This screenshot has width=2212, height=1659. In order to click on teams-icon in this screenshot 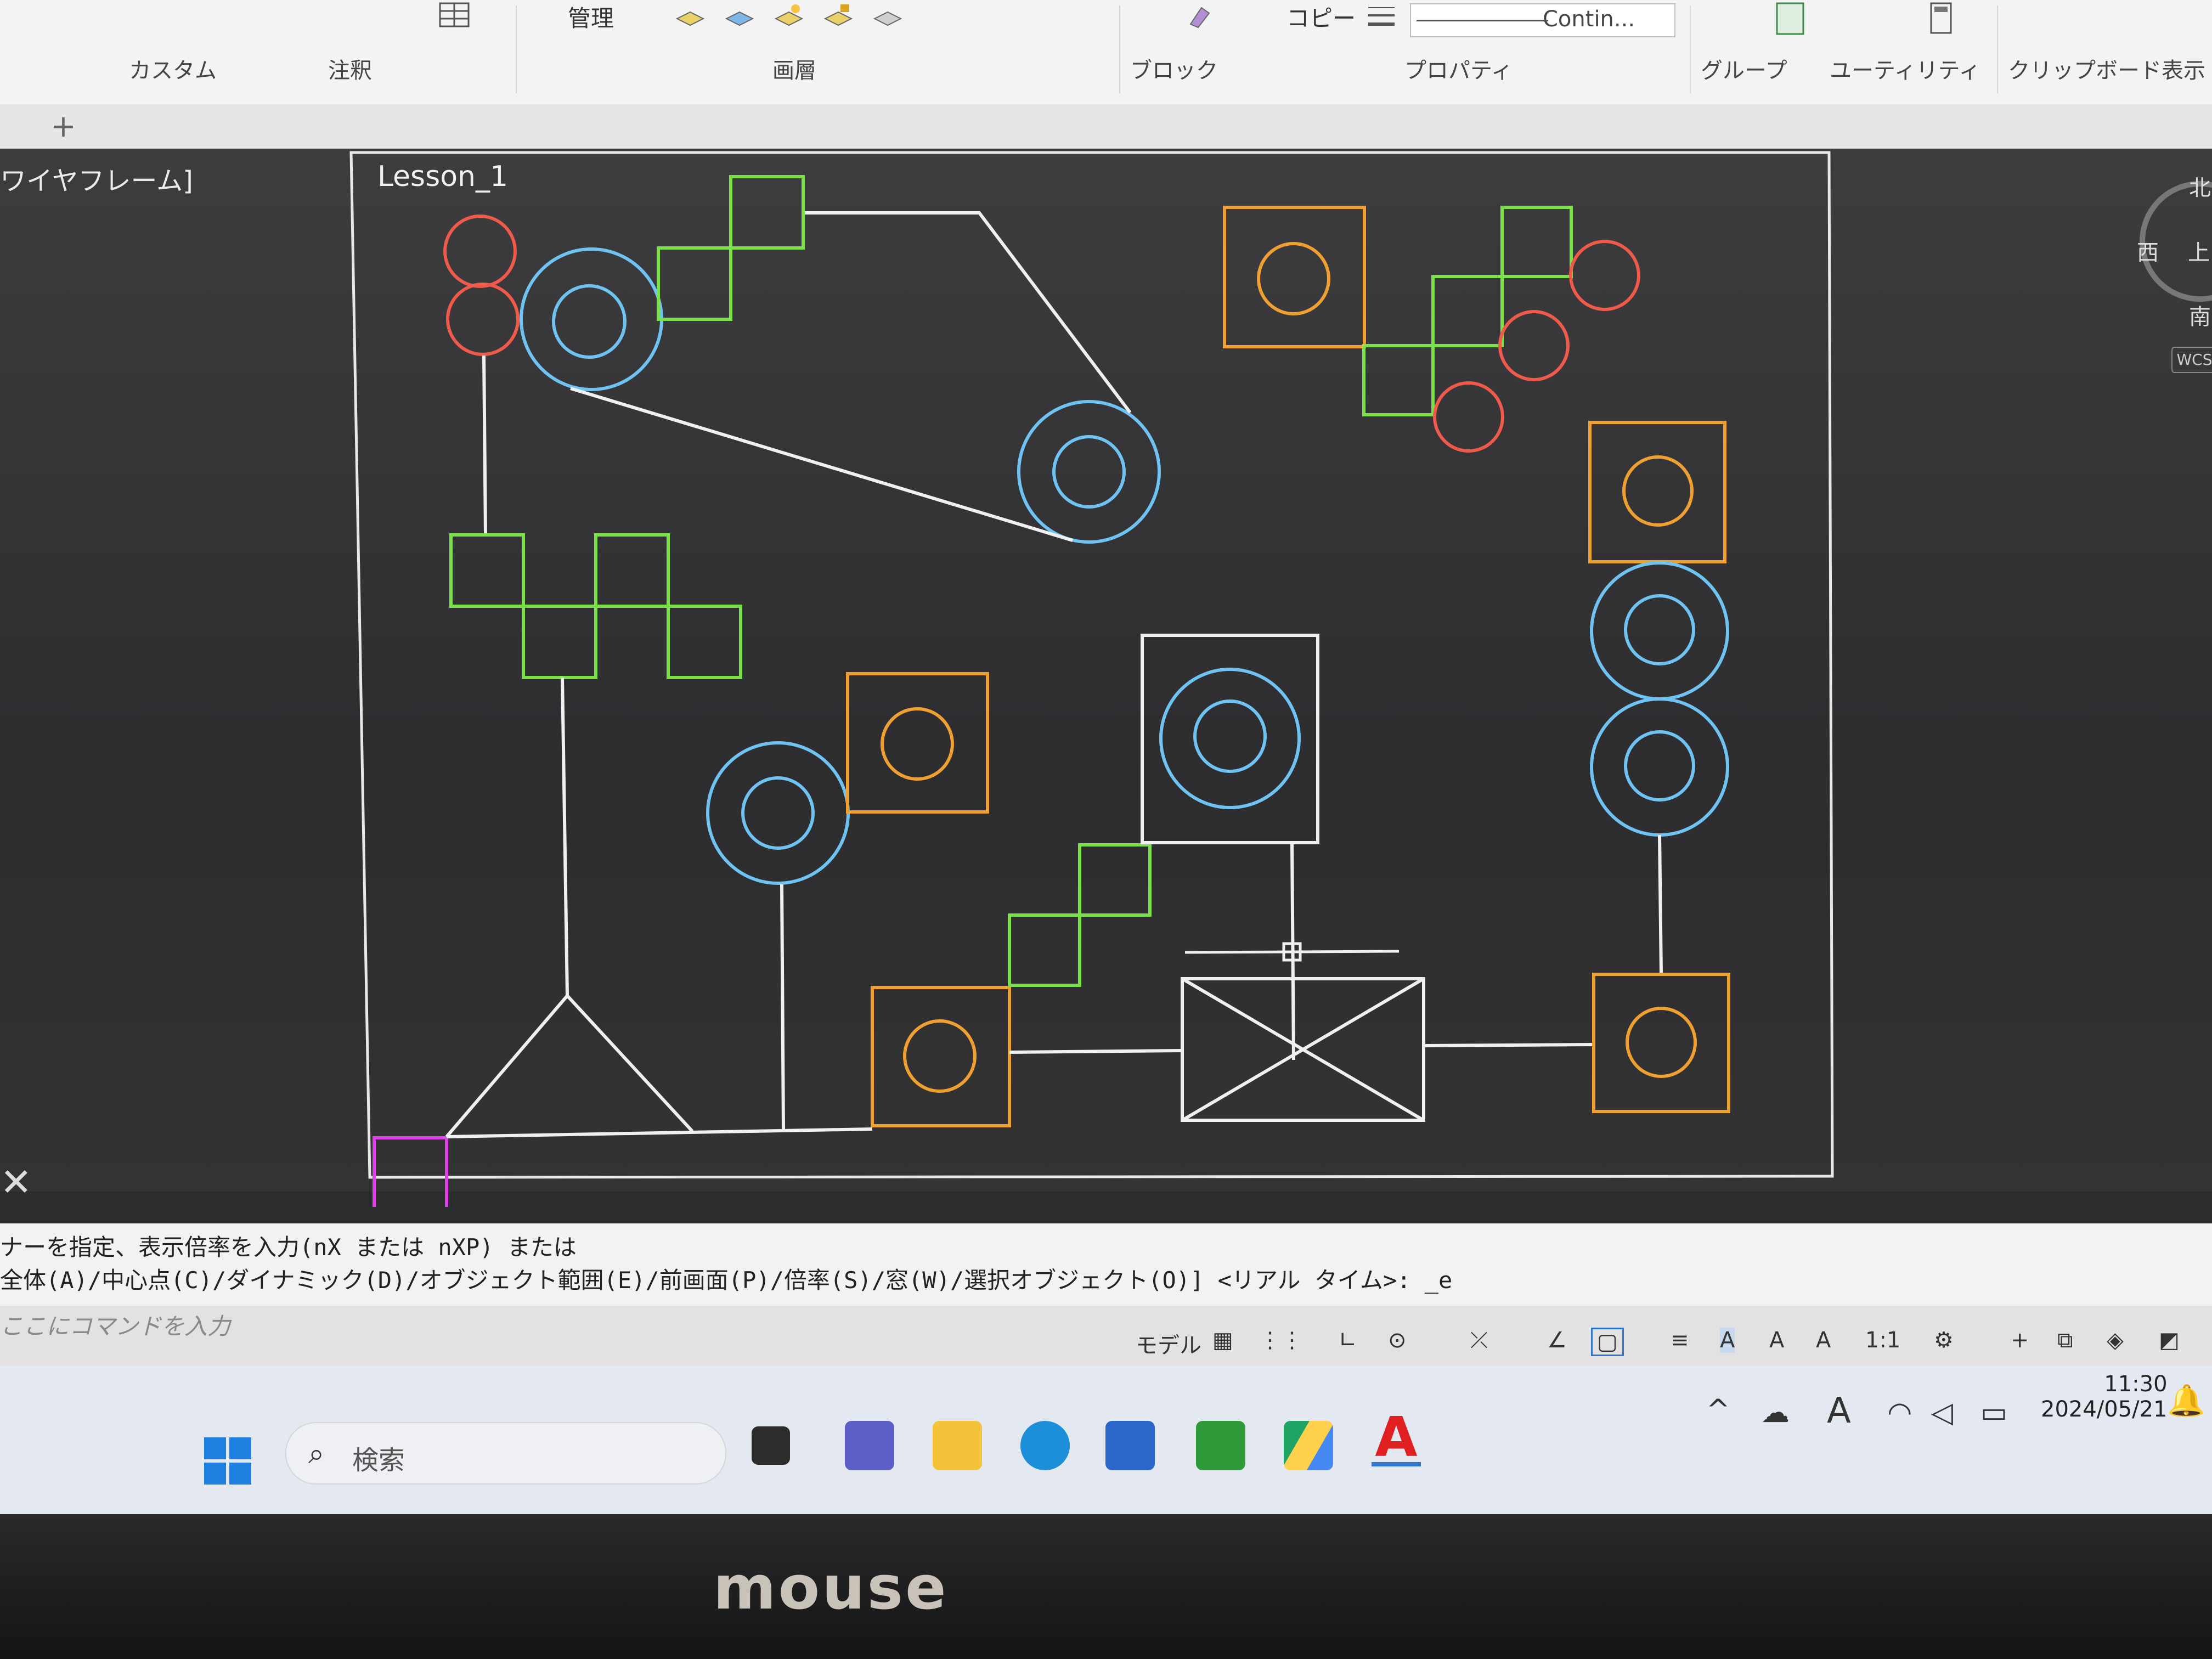, I will do `click(869, 1445)`.